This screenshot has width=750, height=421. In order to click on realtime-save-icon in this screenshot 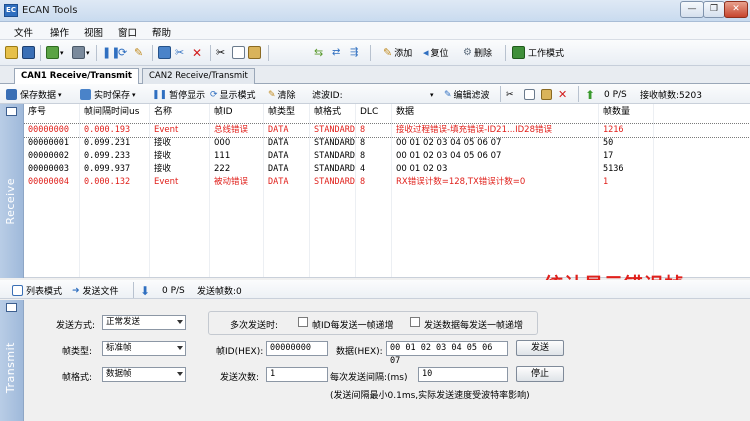, I will do `click(85, 94)`.